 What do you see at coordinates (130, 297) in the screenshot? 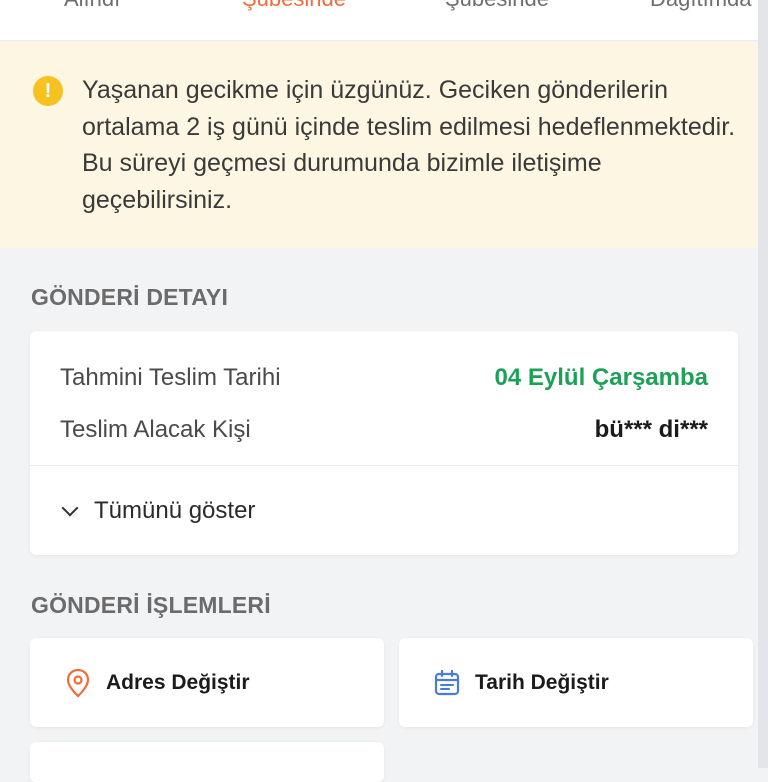
I see `shipment-detail-title: GÖNDERİ DETAYI` at bounding box center [130, 297].